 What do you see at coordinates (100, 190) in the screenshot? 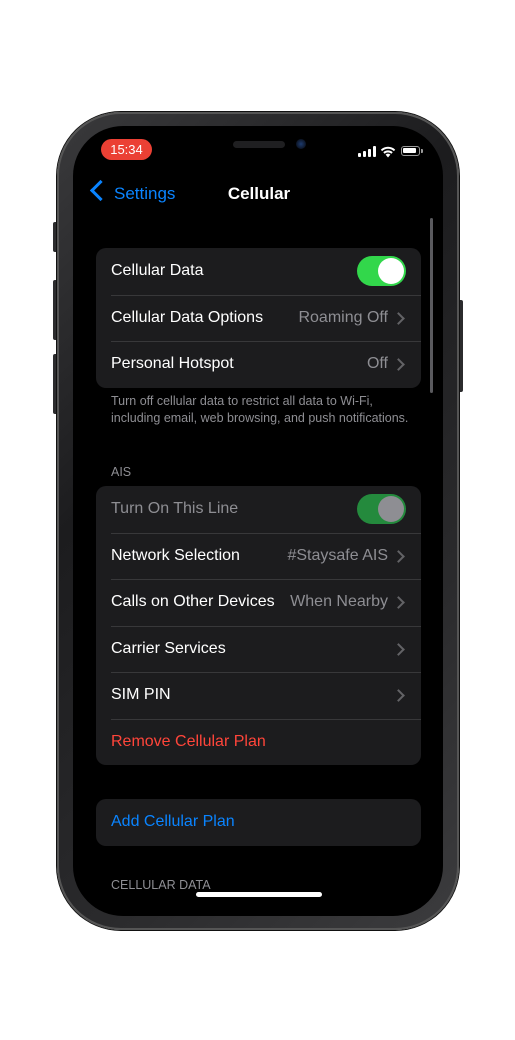
I see `back-chevron-icon` at bounding box center [100, 190].